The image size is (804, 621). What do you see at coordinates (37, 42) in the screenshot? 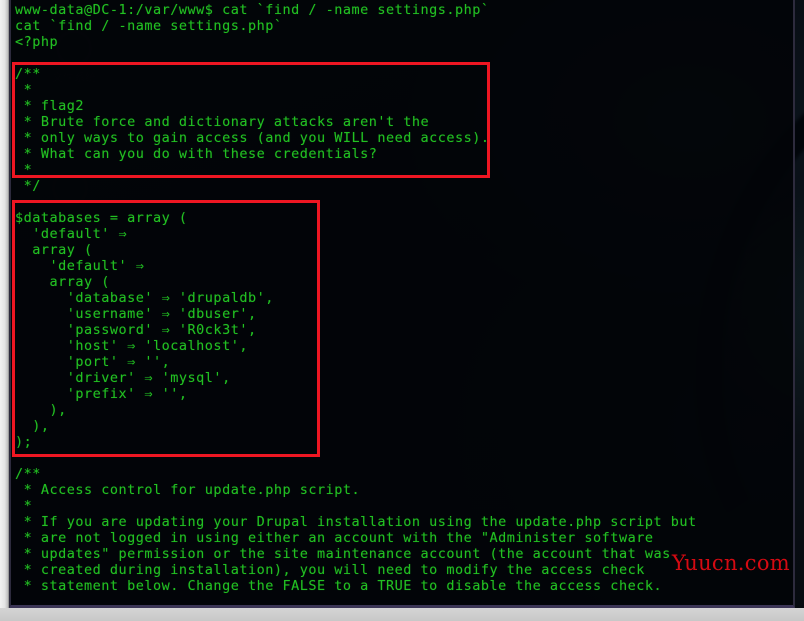
I see `terminal-line-php-open: <?php` at bounding box center [37, 42].